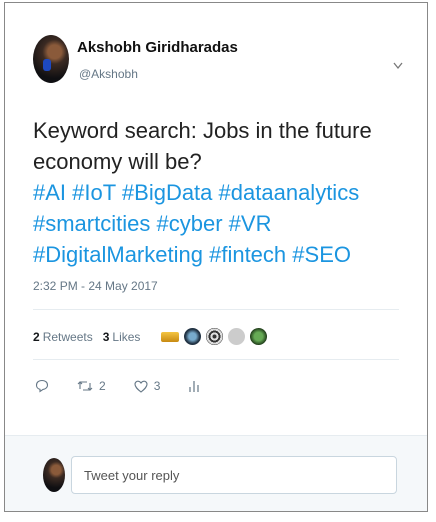 The height and width of the screenshot is (522, 436). What do you see at coordinates (67, 336) in the screenshot?
I see `retweets-label: Retweets` at bounding box center [67, 336].